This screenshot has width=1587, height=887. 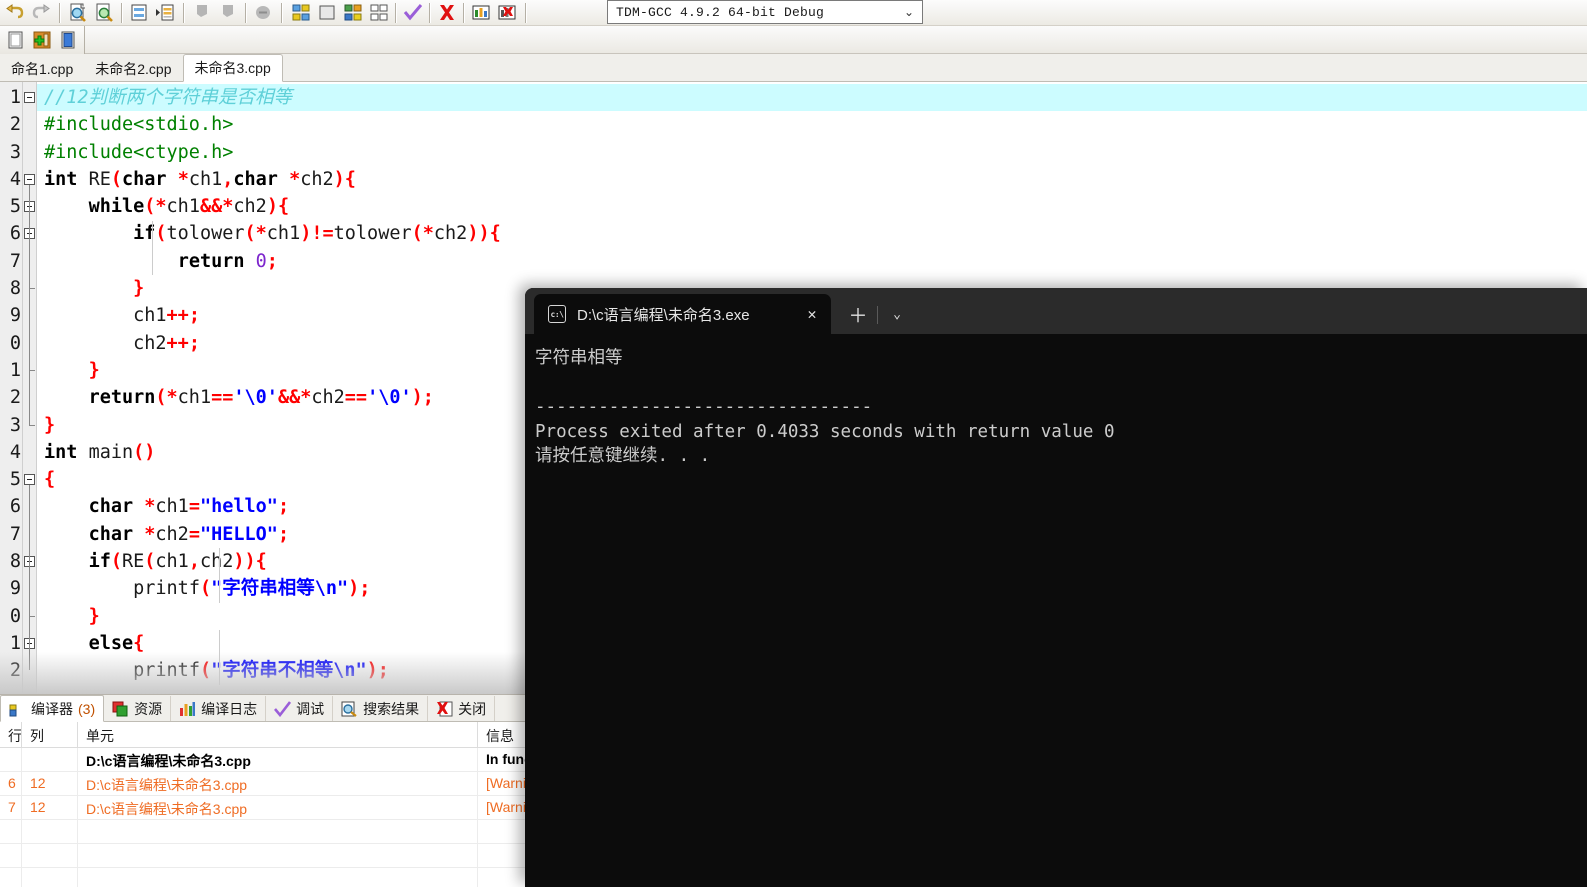 I want to click on tab-search-results-label: 搜索结果, so click(x=391, y=708).